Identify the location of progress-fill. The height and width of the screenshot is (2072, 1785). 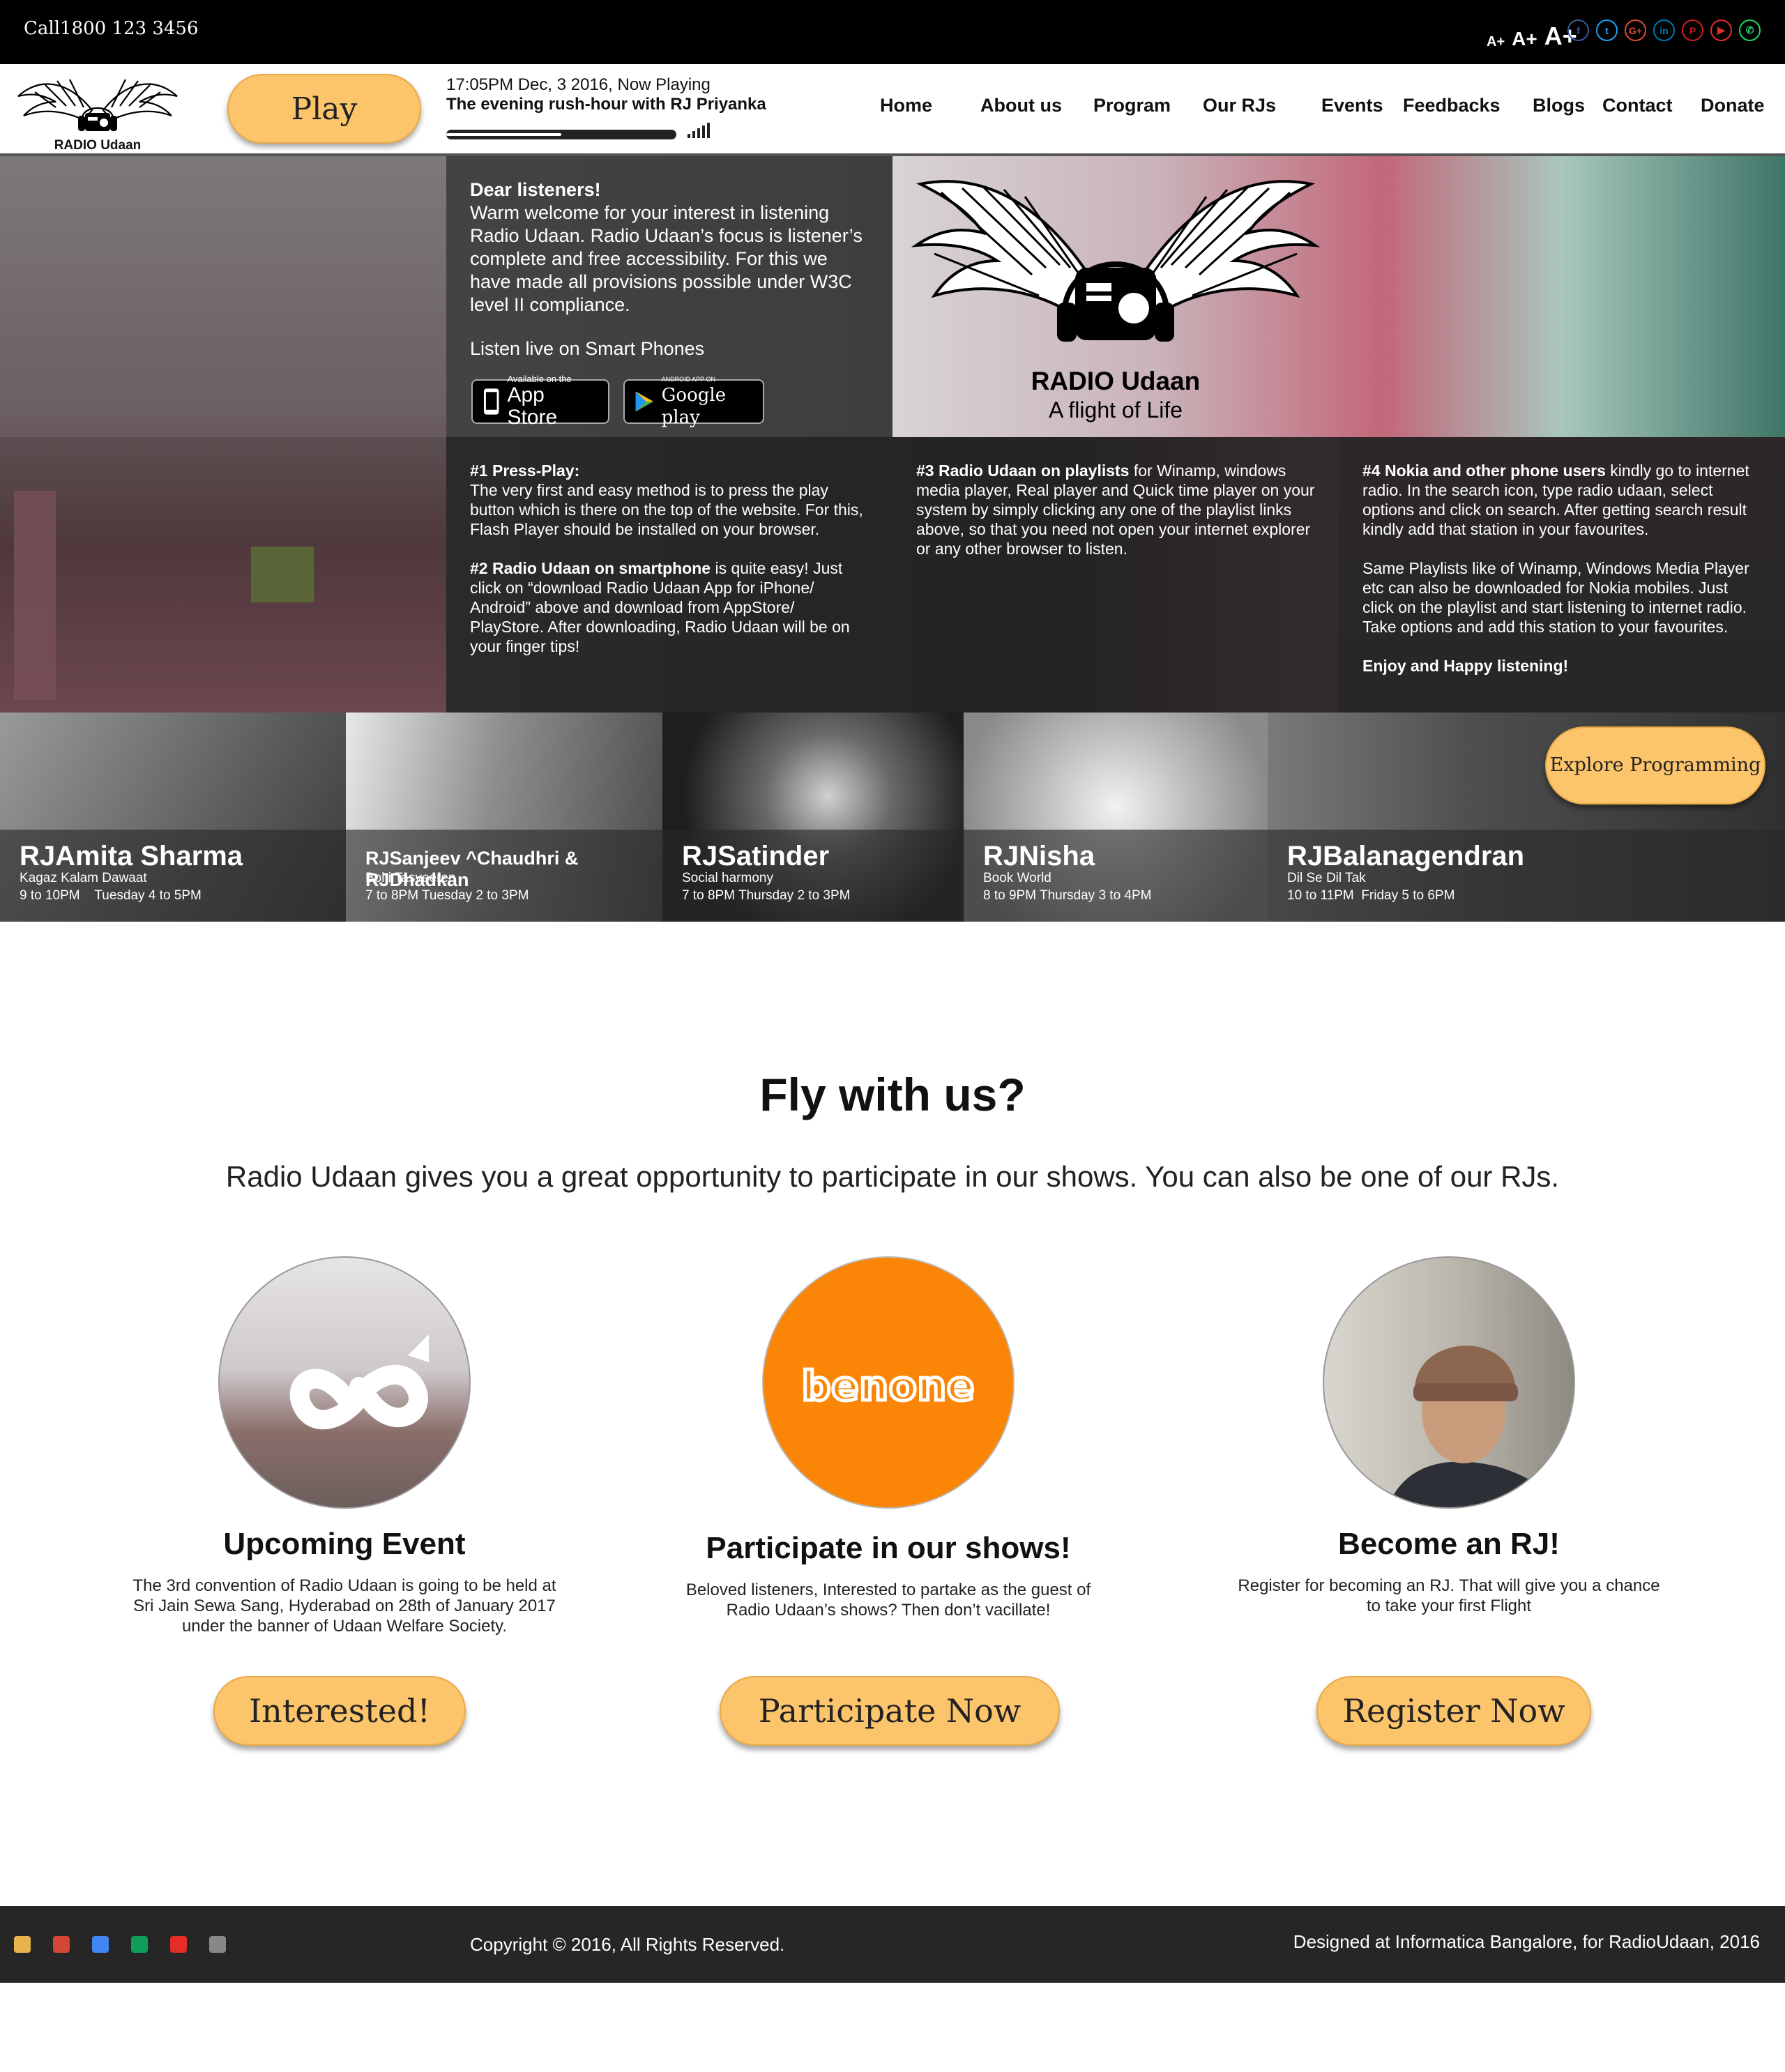
(504, 134).